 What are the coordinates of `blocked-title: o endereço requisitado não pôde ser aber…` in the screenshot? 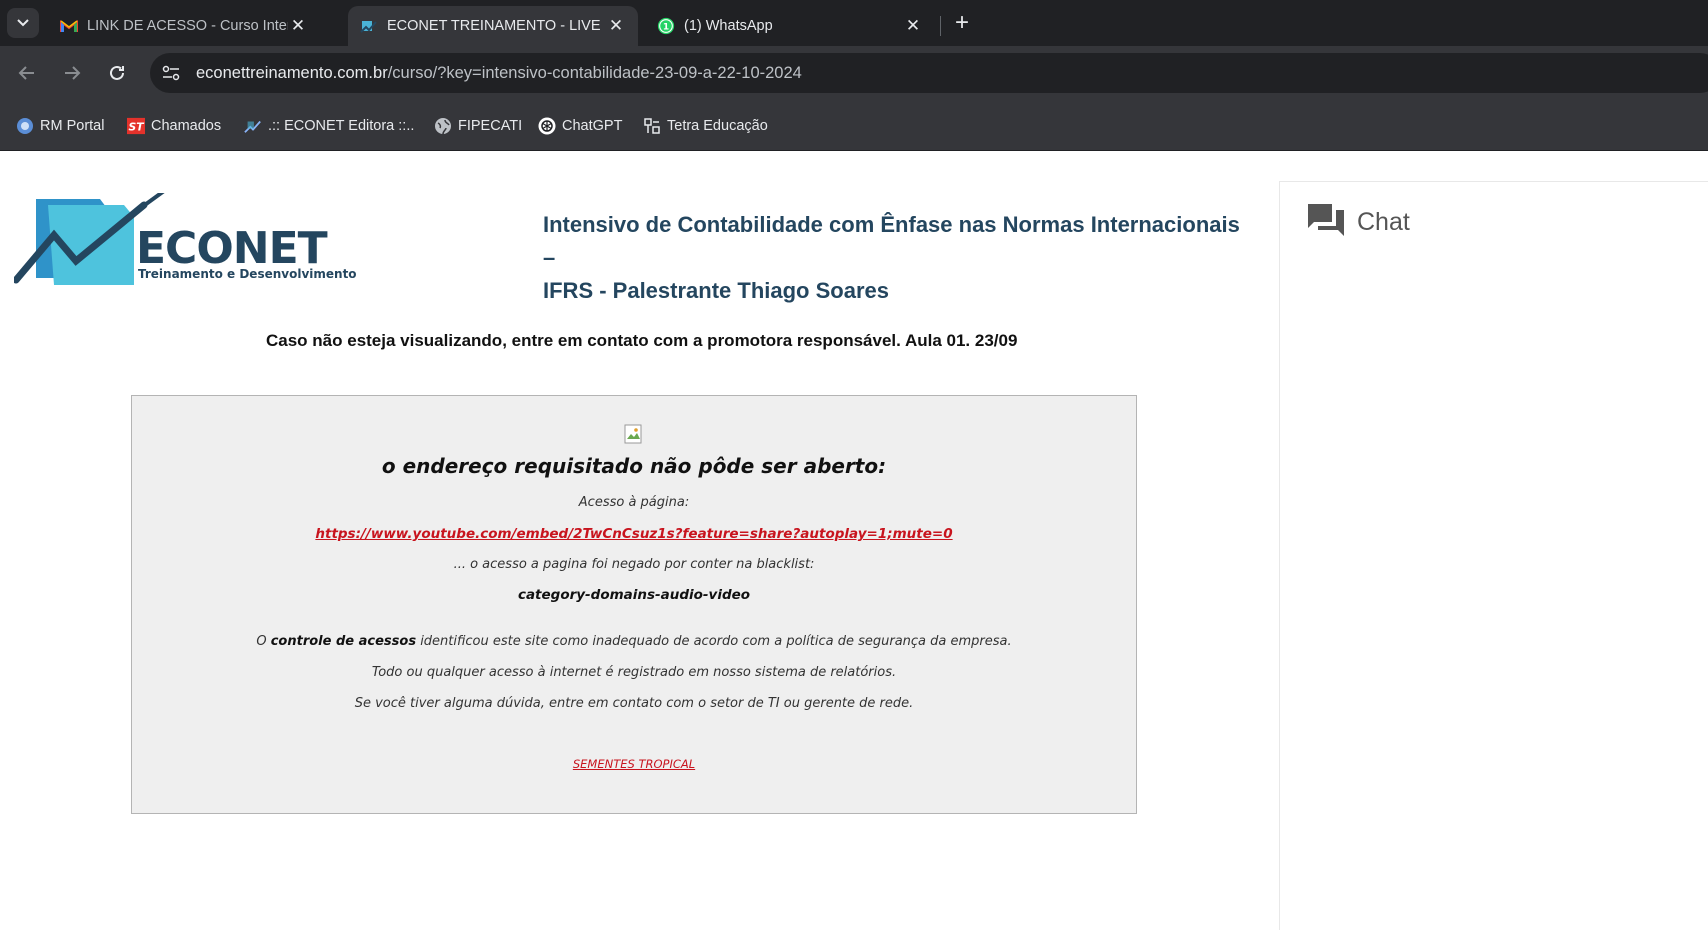 It's located at (634, 466).